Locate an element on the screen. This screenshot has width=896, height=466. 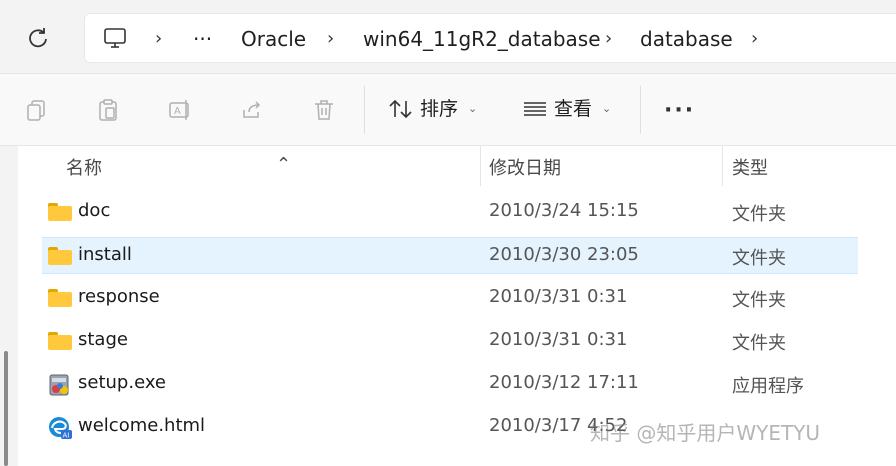
file-modified: 2010/3/30 23:05 is located at coordinates (564, 254).